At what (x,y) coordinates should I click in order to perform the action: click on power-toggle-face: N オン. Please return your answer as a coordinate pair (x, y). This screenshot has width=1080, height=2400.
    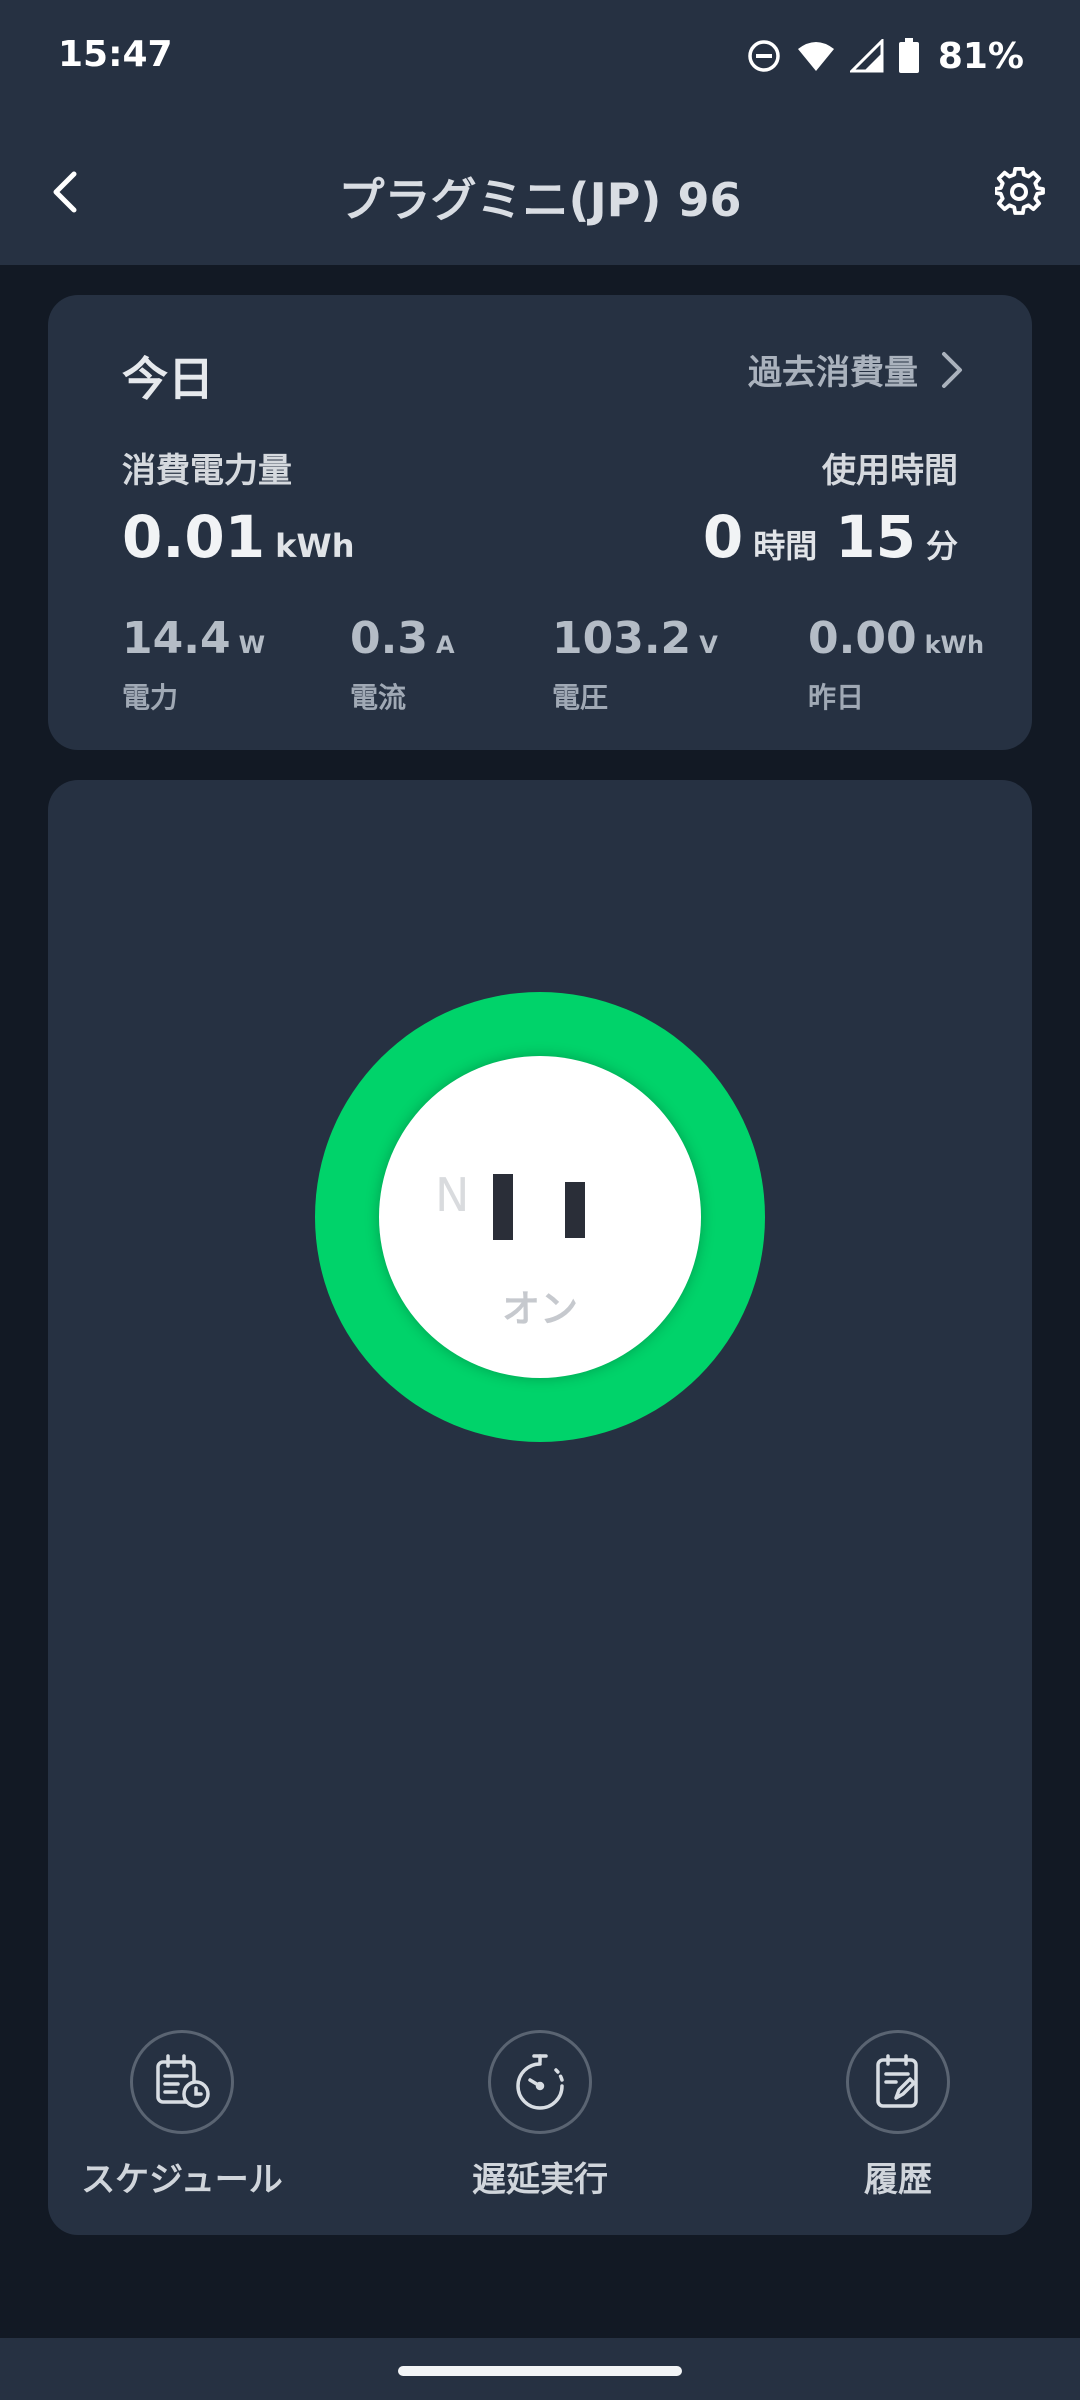
    Looking at the image, I should click on (540, 1217).